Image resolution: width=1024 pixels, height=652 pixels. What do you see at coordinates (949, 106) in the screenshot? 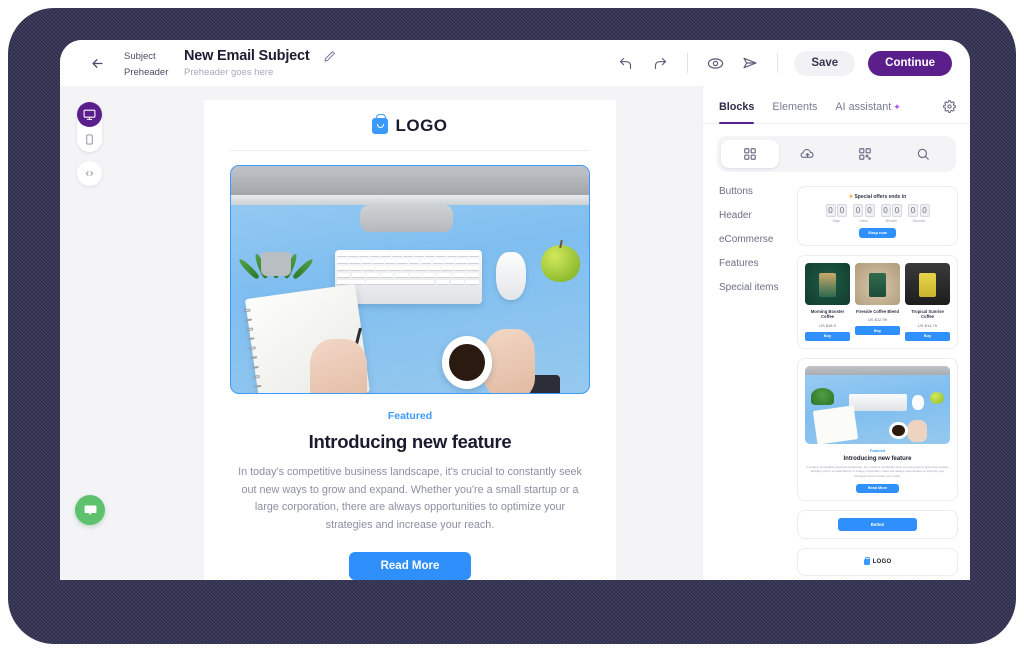
I see `gear-icon` at bounding box center [949, 106].